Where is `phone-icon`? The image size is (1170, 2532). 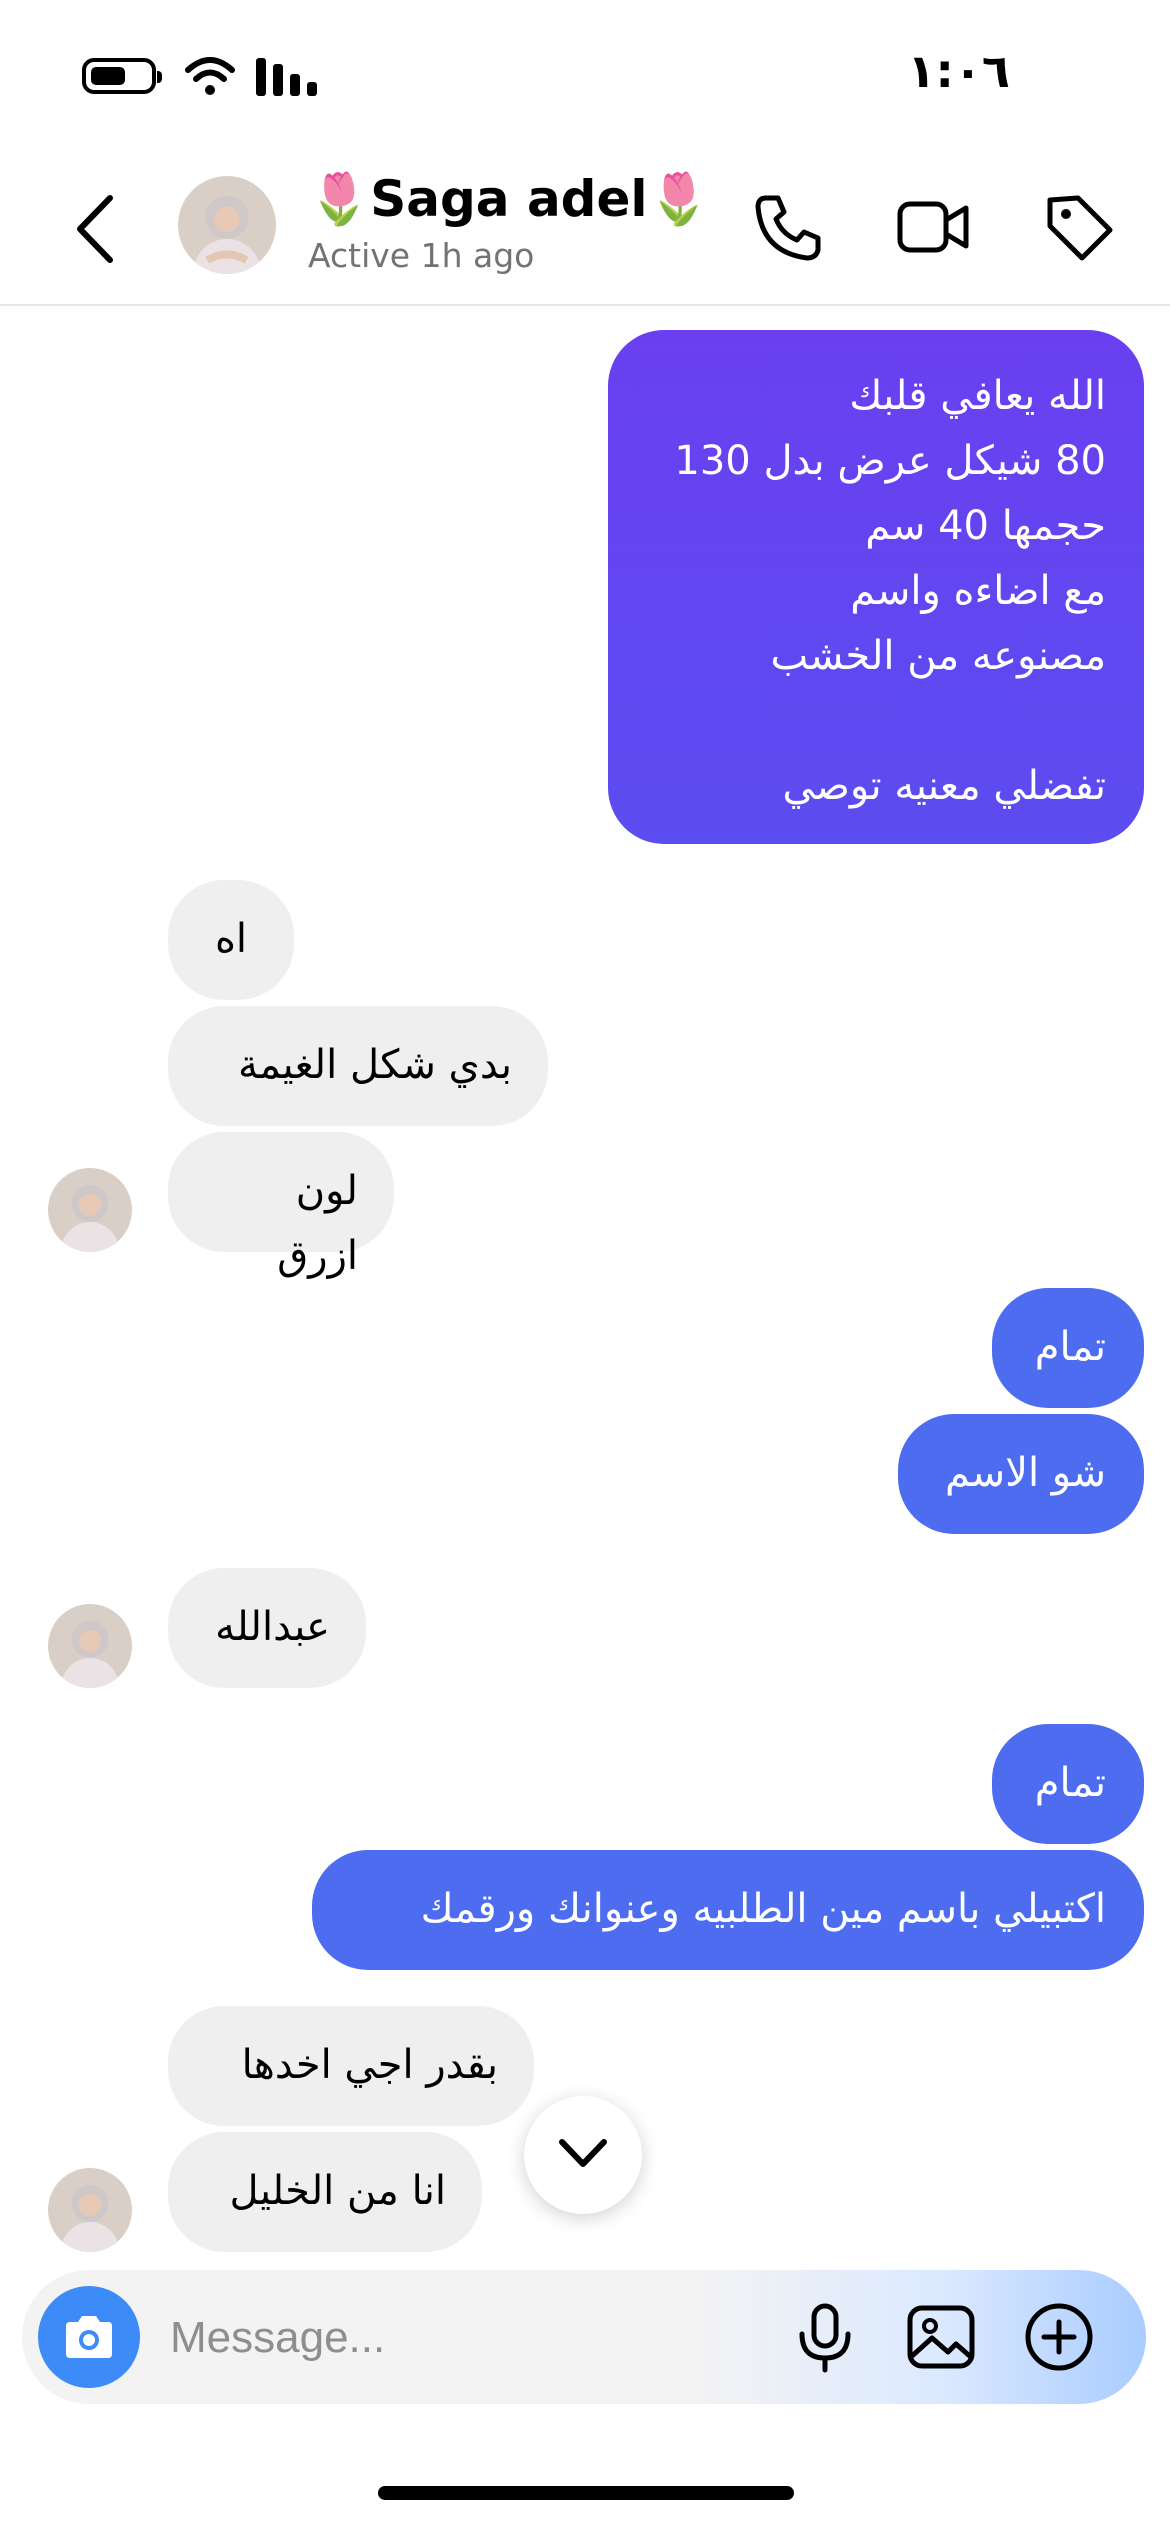
phone-icon is located at coordinates (789, 227).